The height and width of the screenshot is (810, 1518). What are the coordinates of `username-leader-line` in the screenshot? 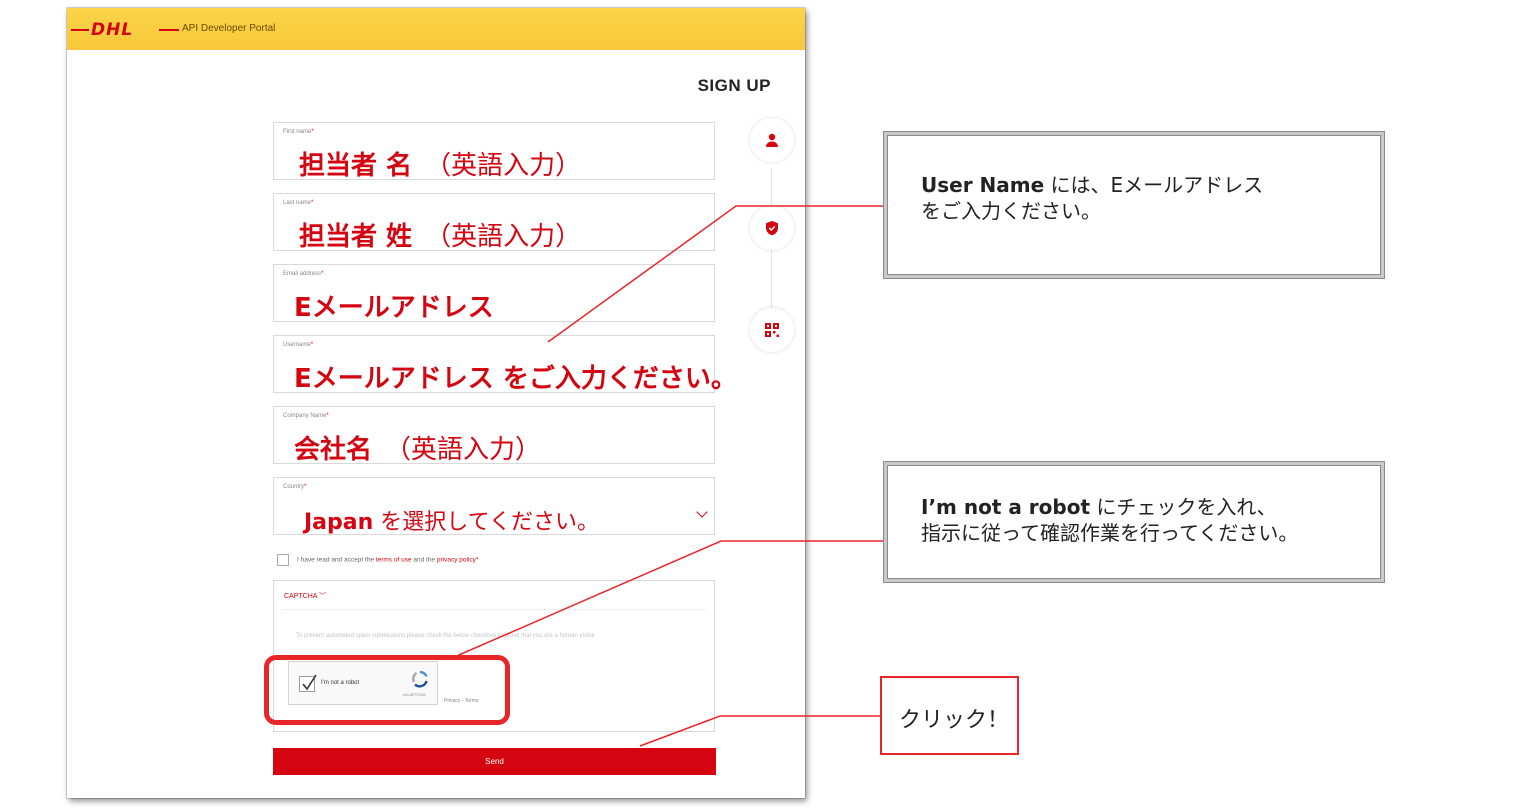 It's located at (715, 274).